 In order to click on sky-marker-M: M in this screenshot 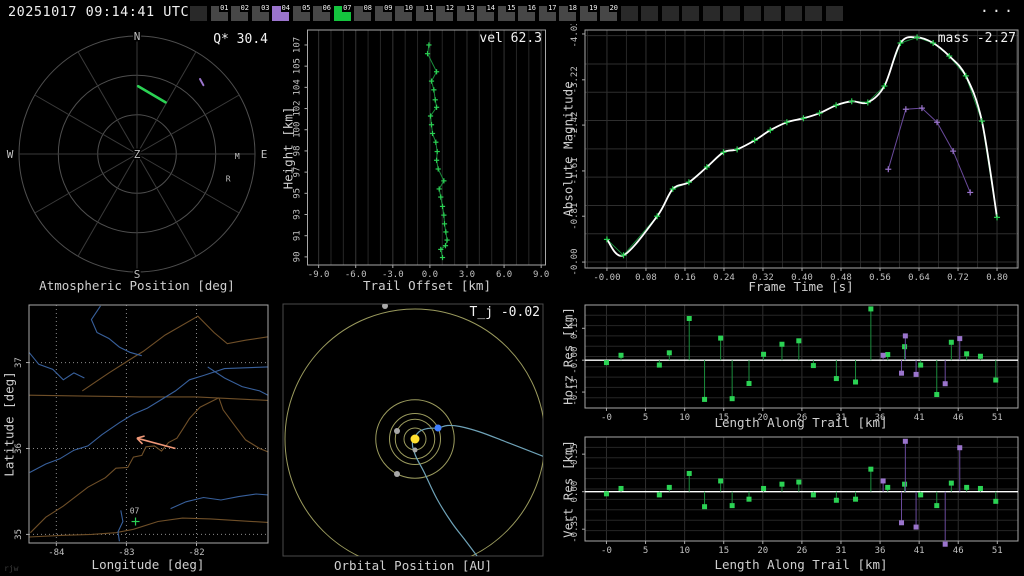, I will do `click(237, 156)`.